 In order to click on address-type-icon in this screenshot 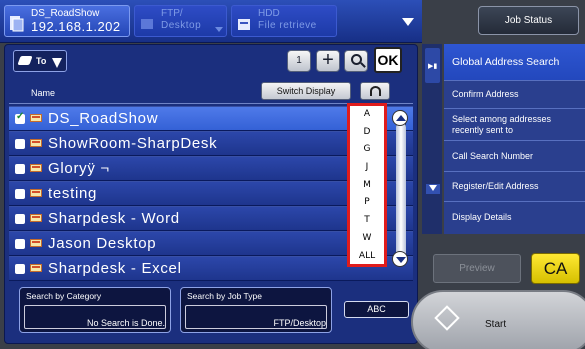, I will do `click(25, 60)`.